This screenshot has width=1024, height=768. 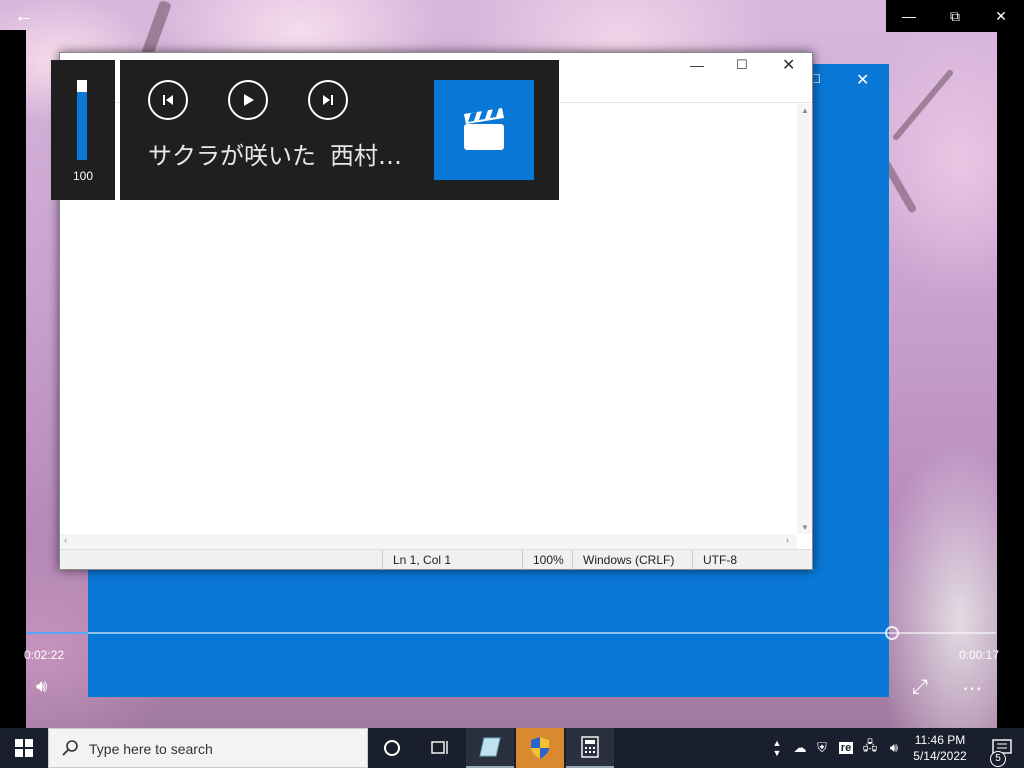 I want to click on re-icon: re, so click(x=846, y=748).